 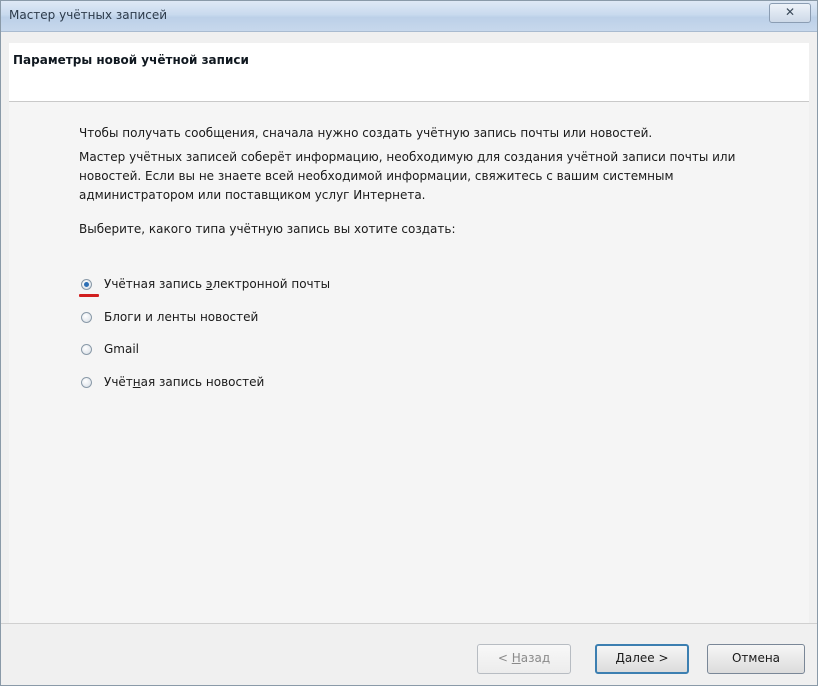 I want to click on next-button: Далее >, so click(x=642, y=659).